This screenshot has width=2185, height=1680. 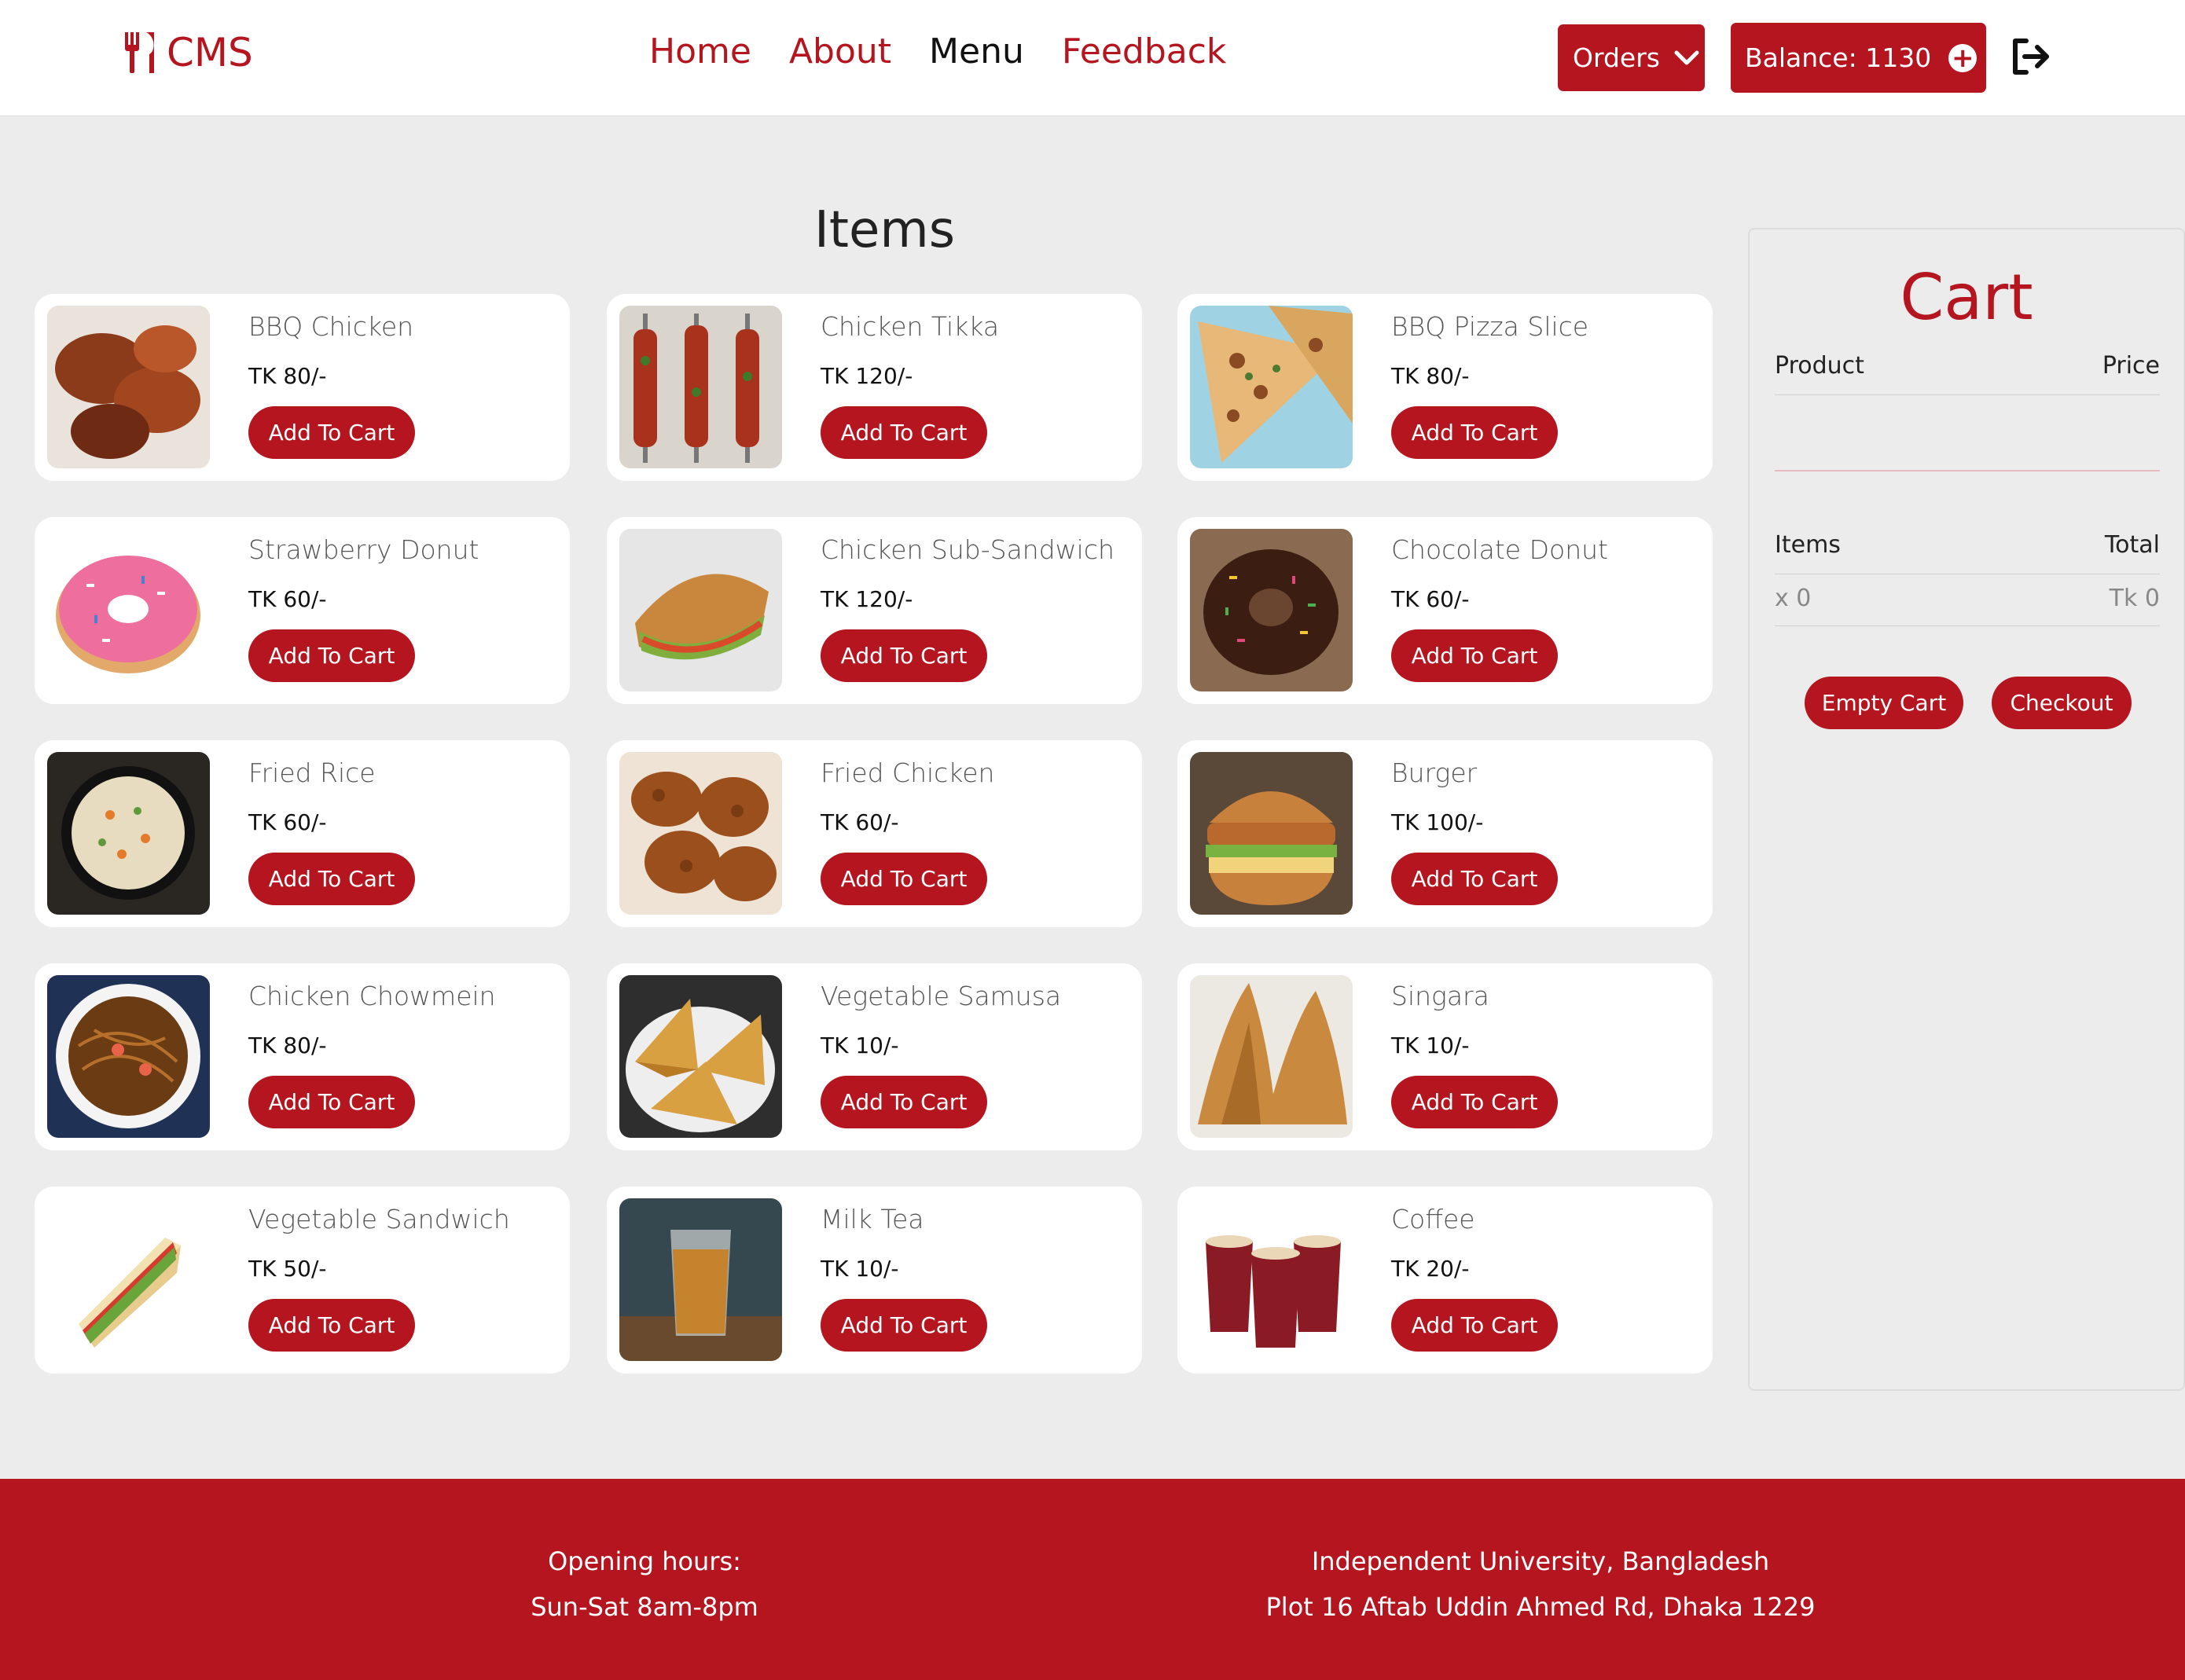 I want to click on brand-logo: CMS, so click(x=188, y=52).